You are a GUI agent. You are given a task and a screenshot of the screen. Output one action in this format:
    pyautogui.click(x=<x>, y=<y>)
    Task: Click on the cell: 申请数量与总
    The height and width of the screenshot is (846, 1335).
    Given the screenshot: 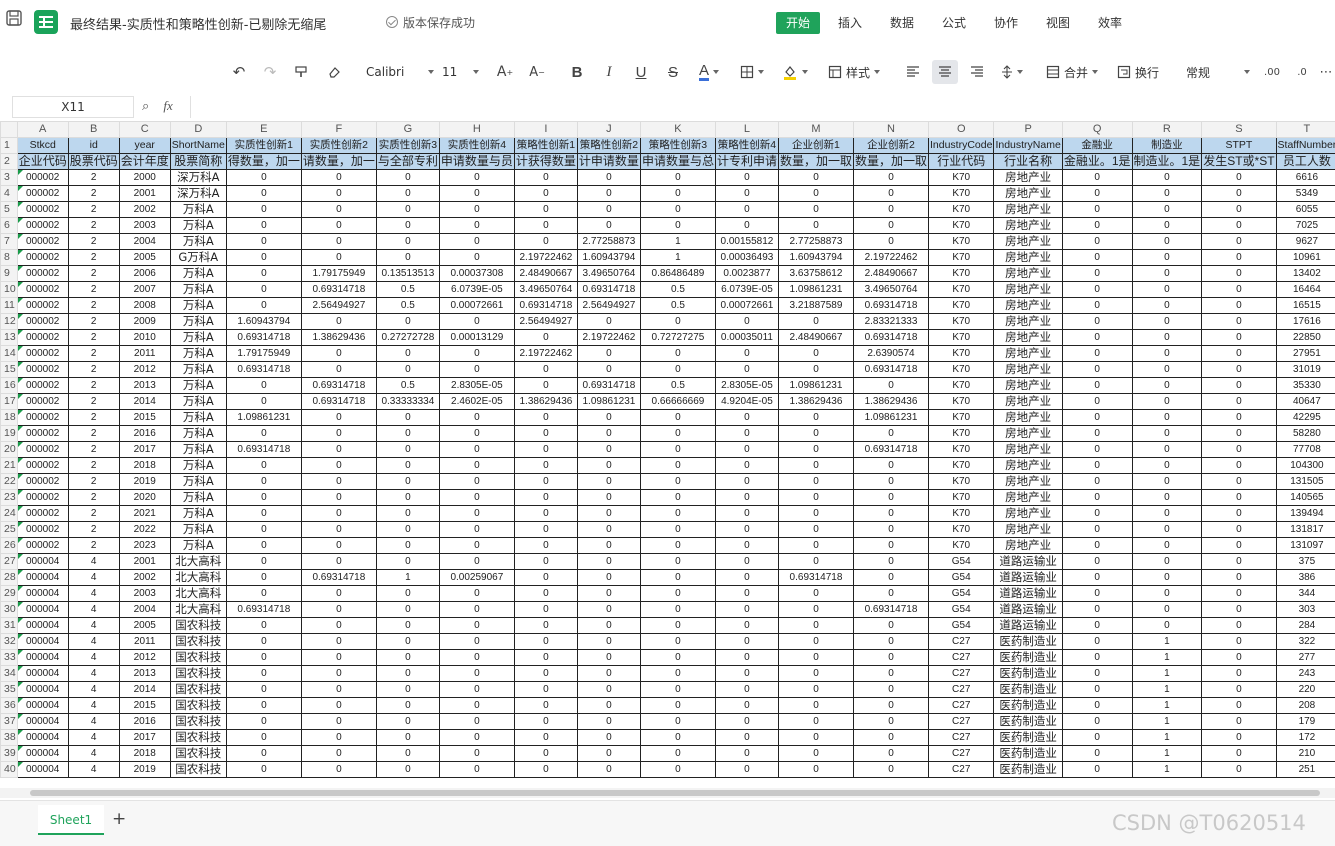 What is the action you would take?
    pyautogui.click(x=677, y=161)
    